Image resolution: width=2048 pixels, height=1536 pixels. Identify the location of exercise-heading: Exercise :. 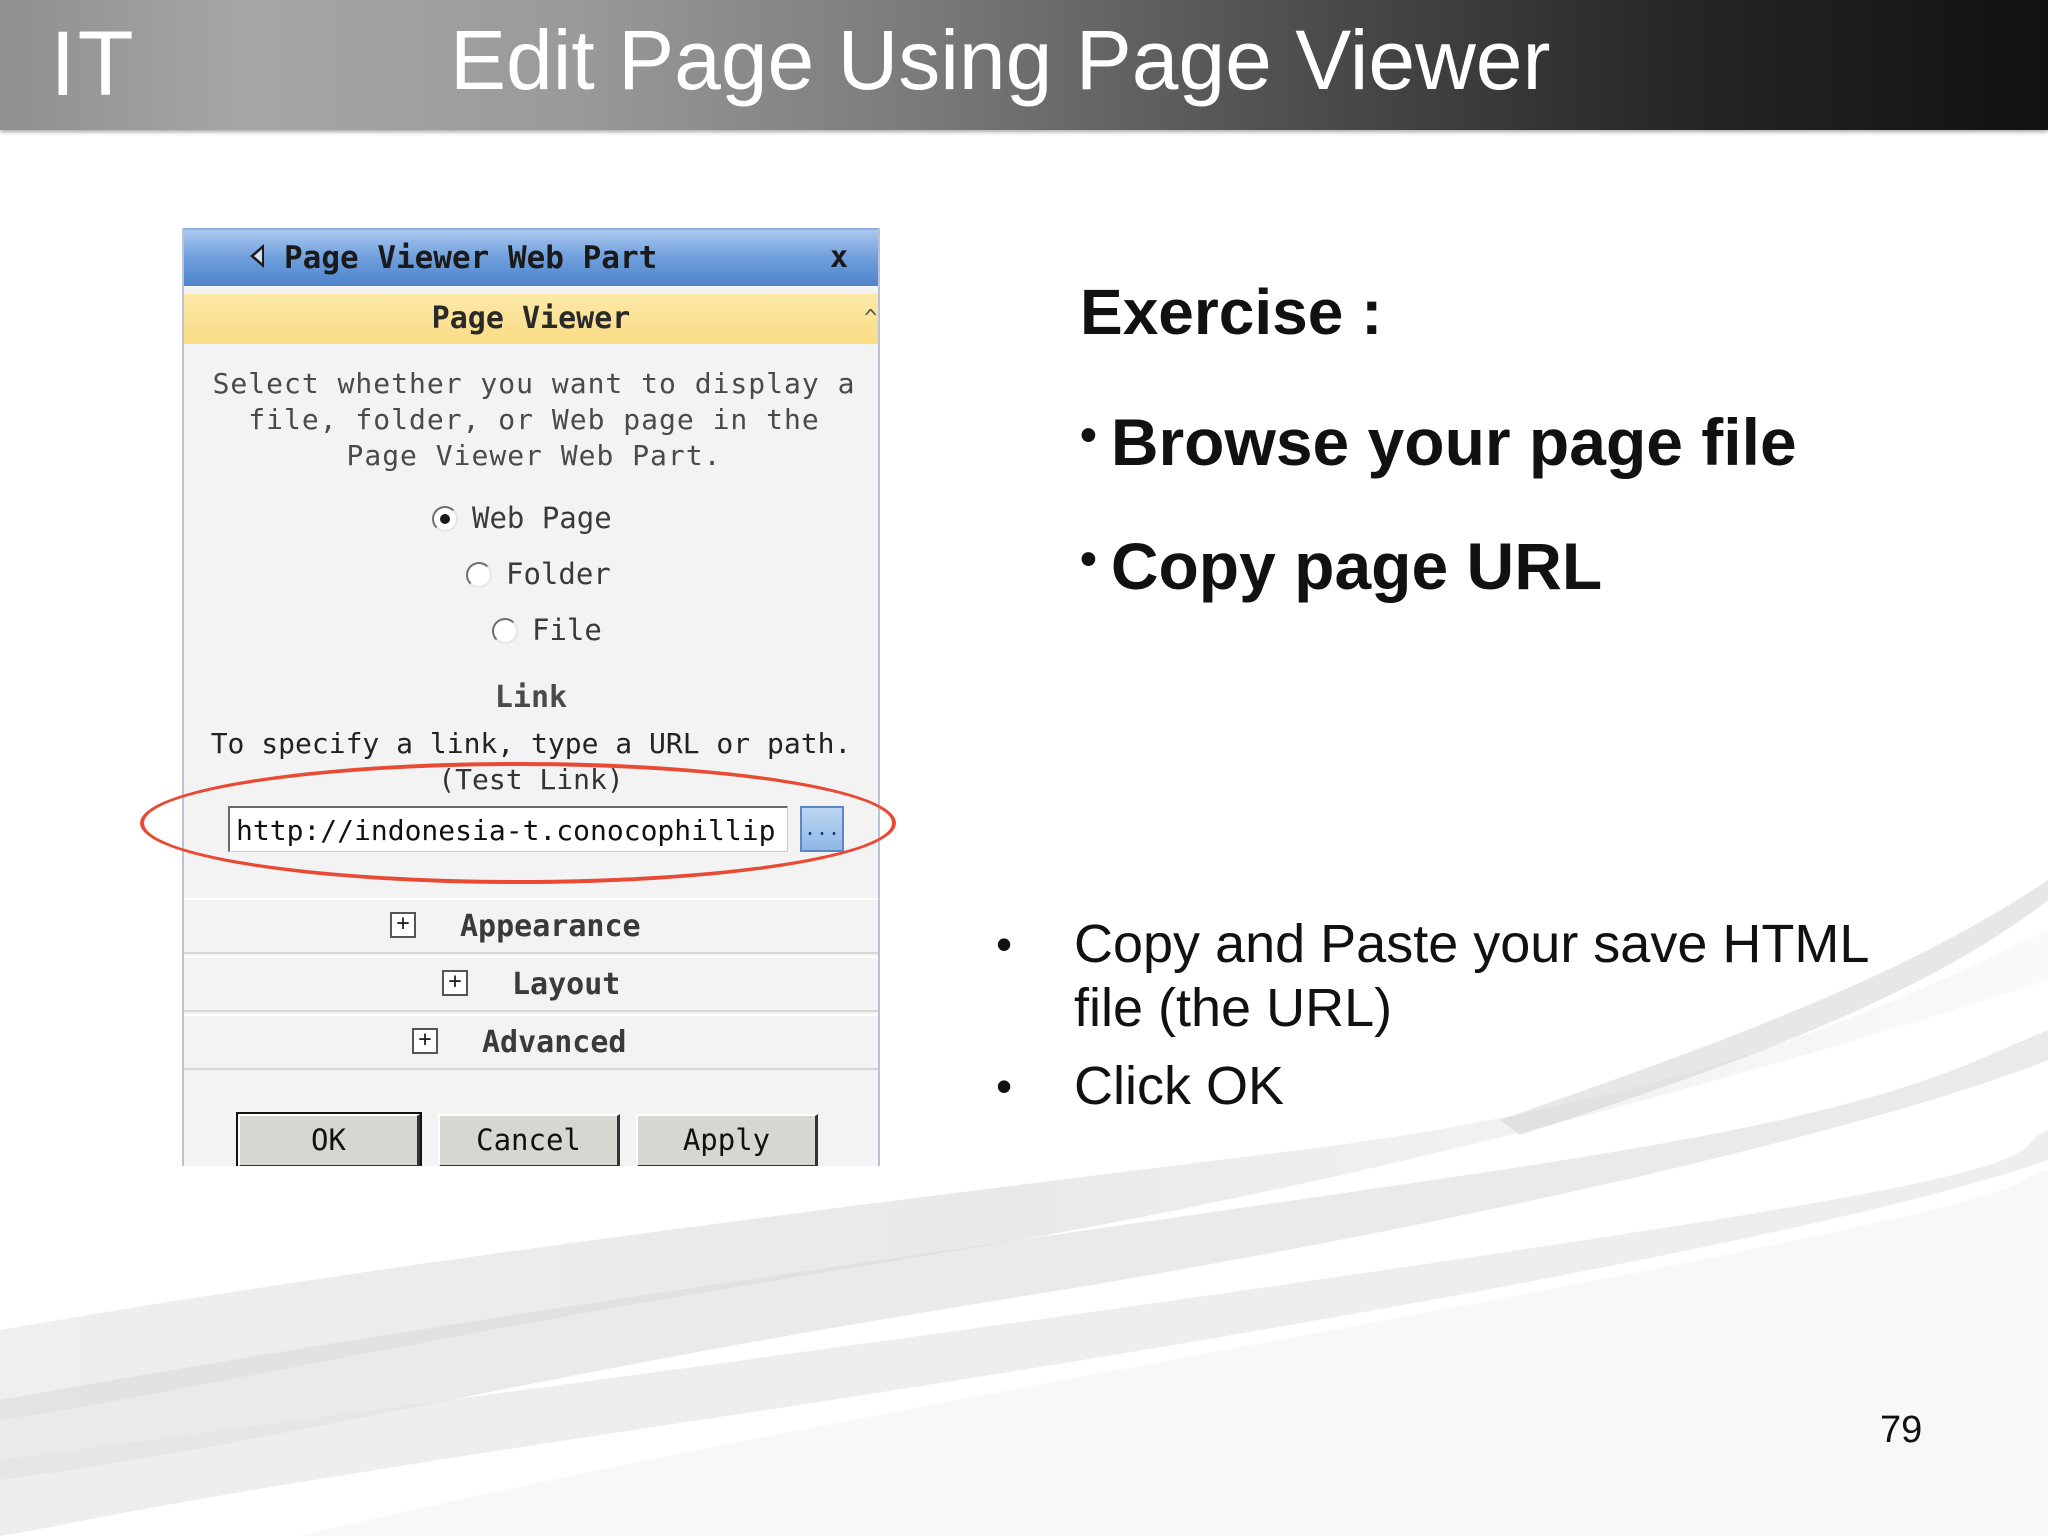
(1231, 312).